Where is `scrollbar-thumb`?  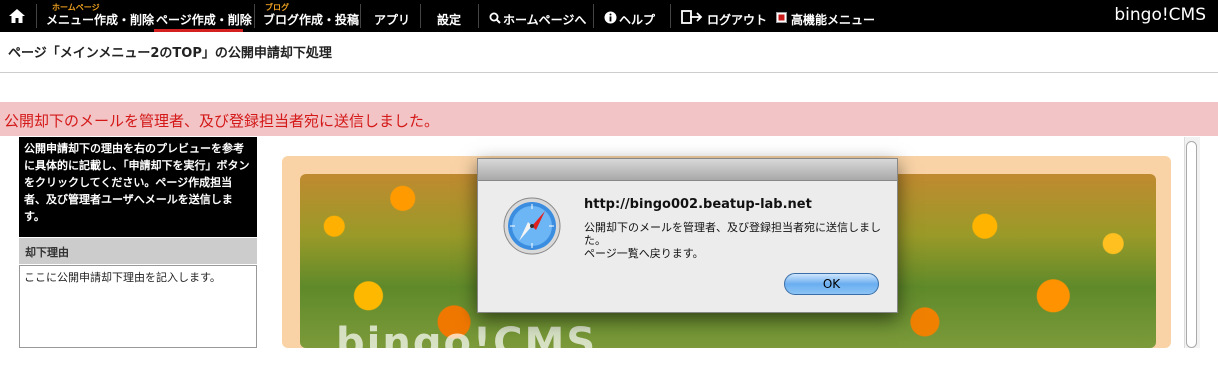 scrollbar-thumb is located at coordinates (1191, 244).